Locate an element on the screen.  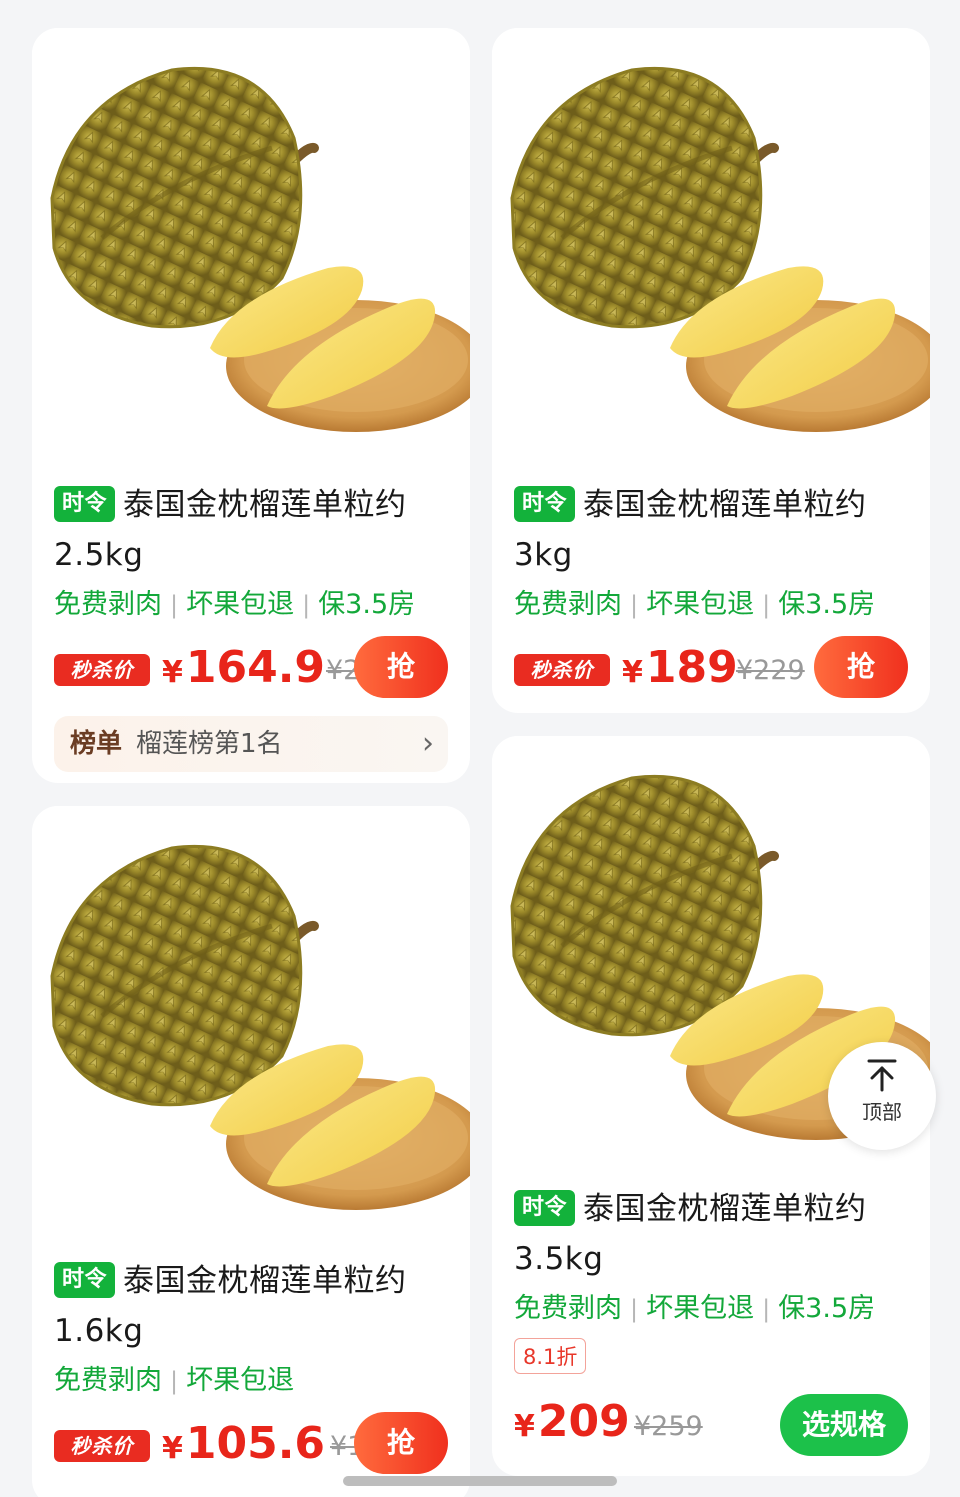
price-value: 164.9 is located at coordinates (255, 667).